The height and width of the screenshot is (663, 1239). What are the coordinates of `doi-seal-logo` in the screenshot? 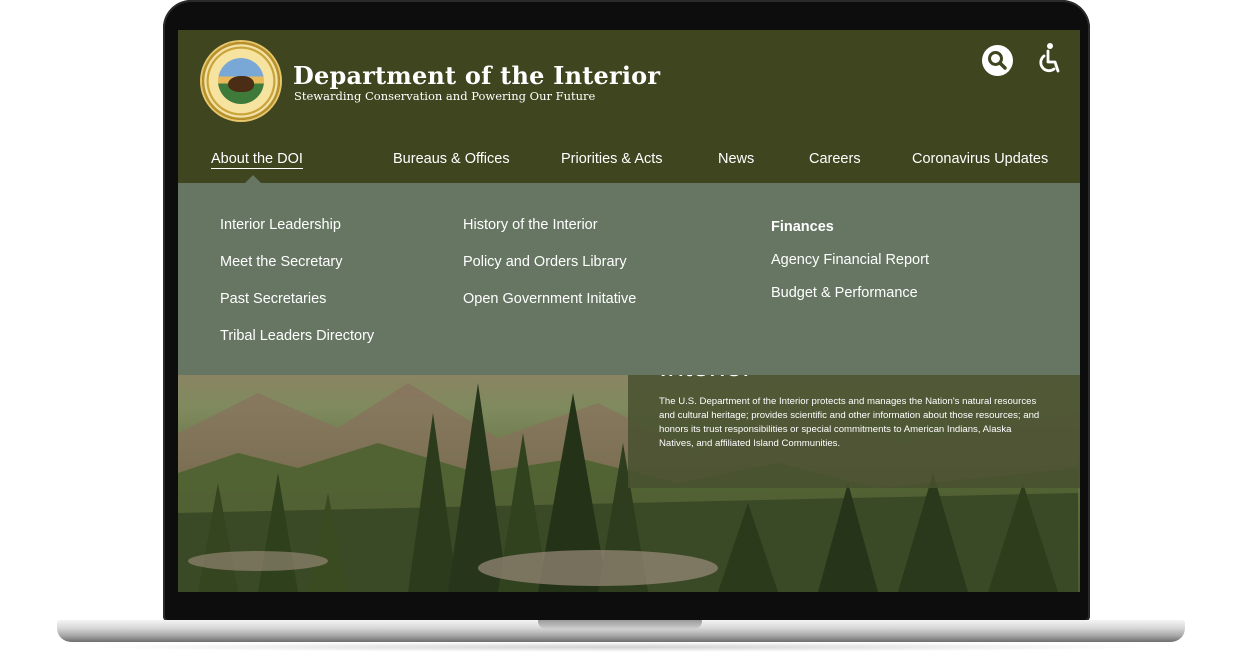 It's located at (241, 81).